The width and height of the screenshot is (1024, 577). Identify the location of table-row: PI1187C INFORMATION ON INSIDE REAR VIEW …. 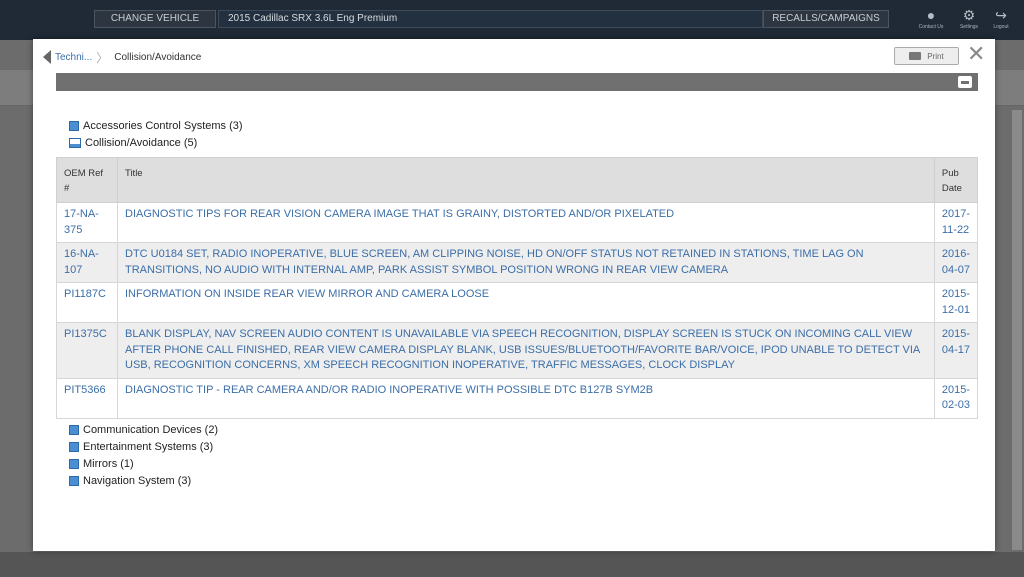
(517, 302).